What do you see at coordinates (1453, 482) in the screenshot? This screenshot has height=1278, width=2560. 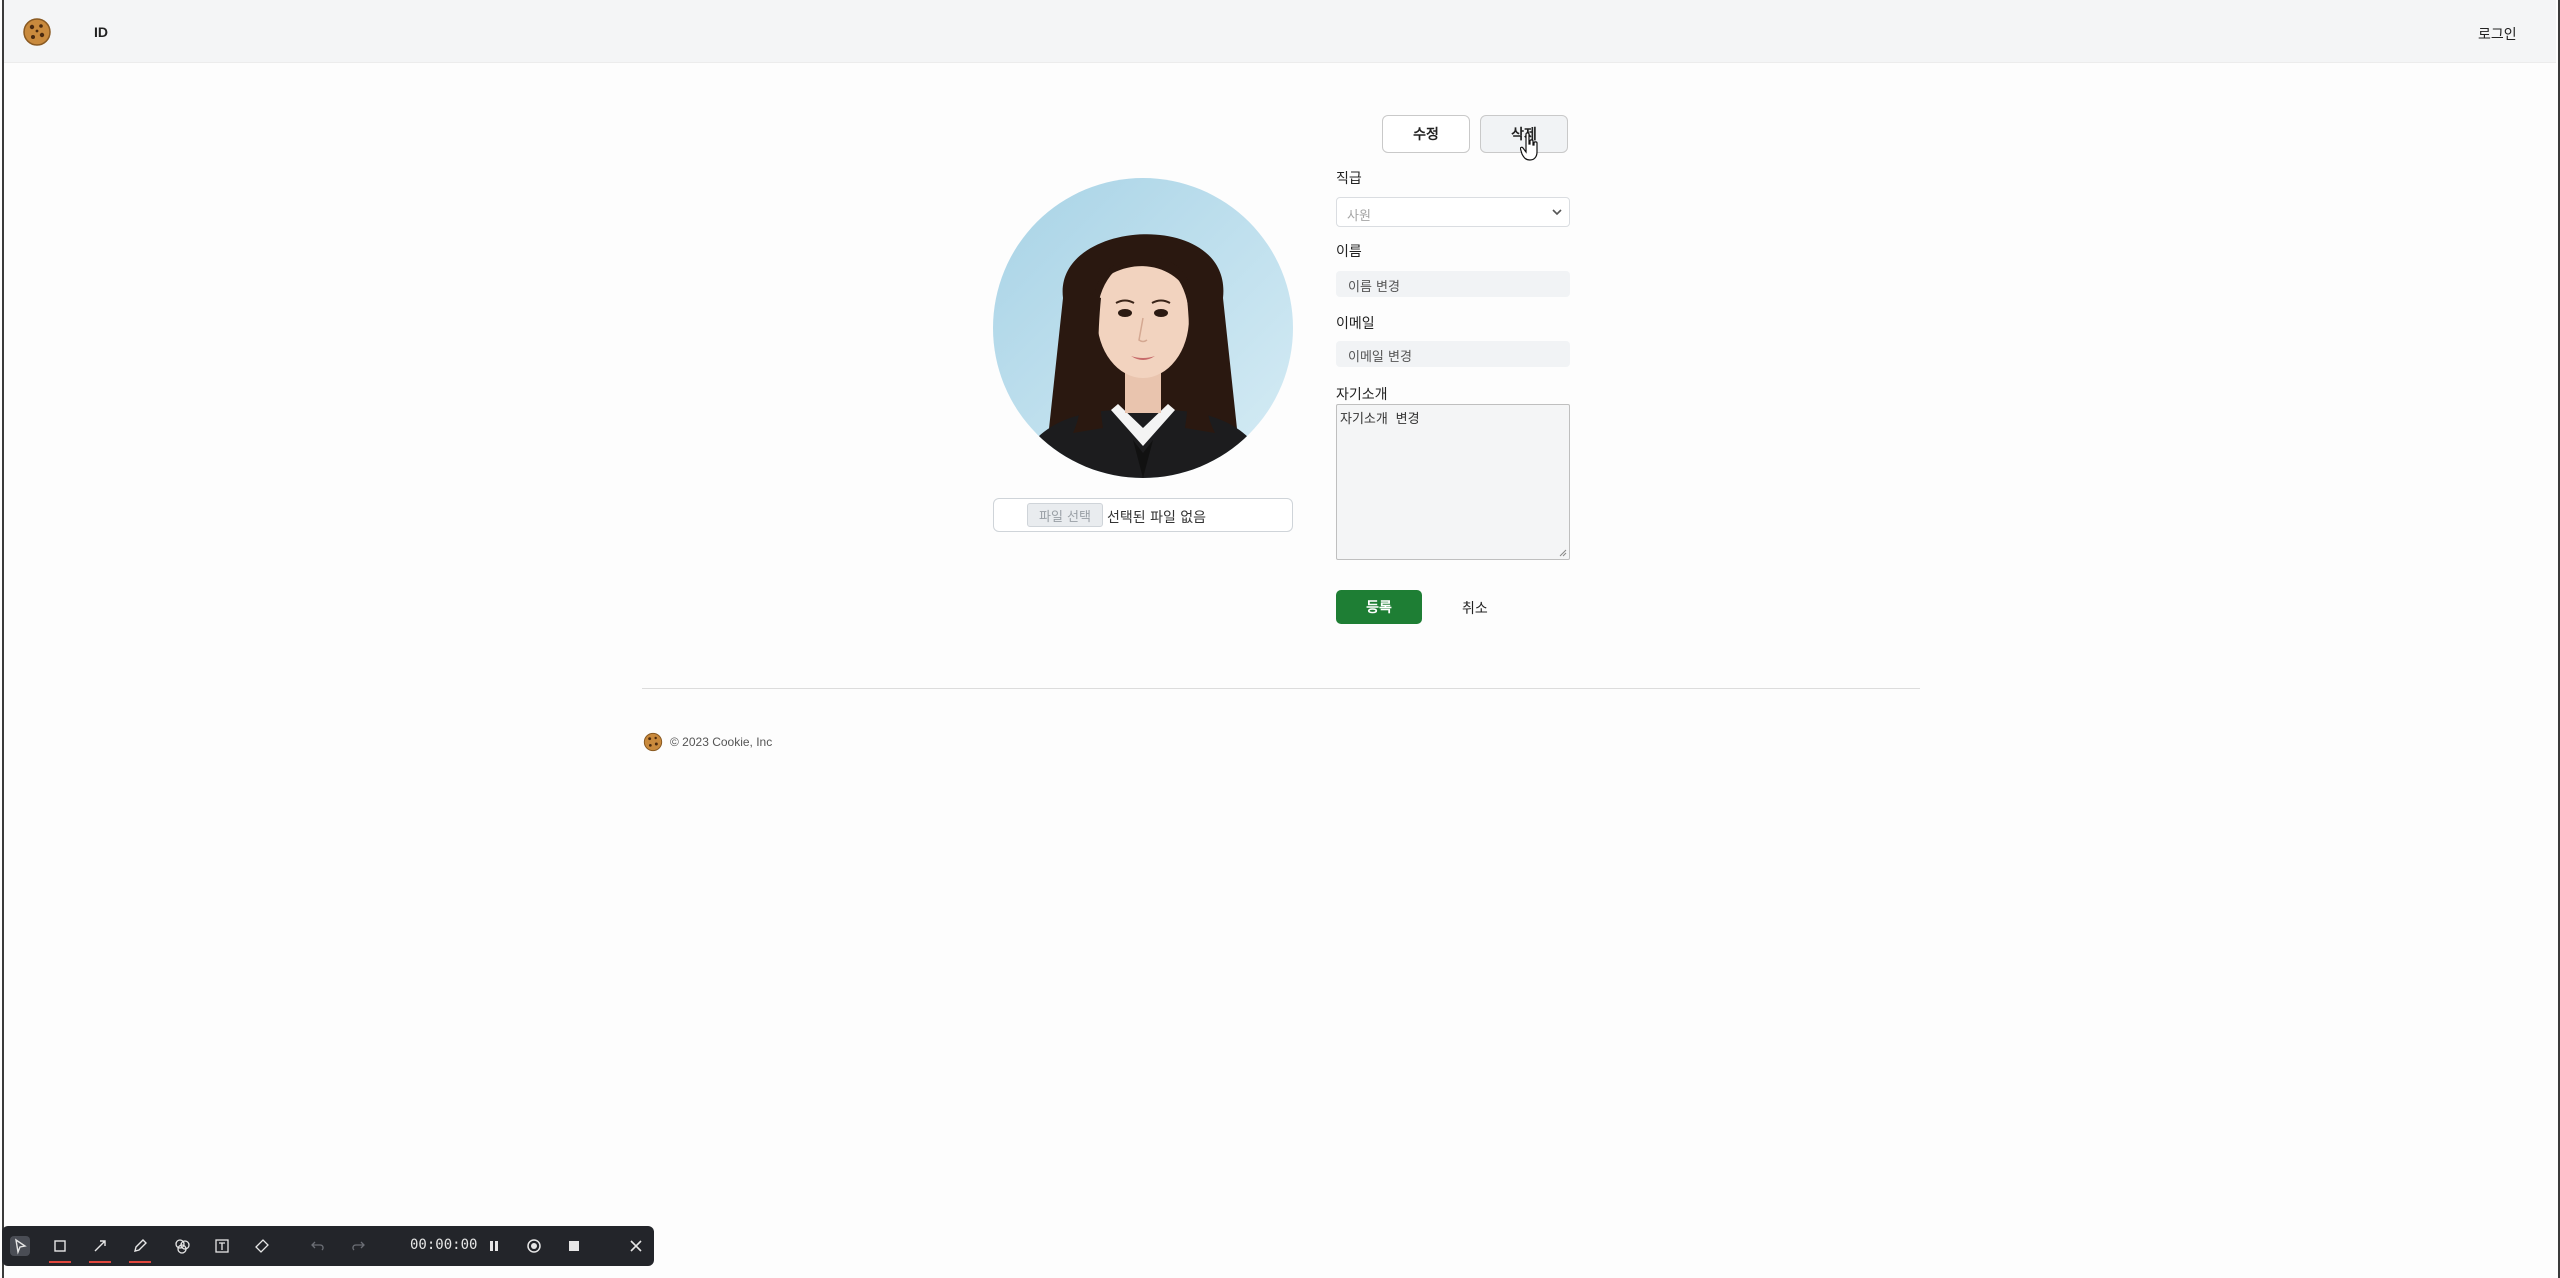 I see `bio-textarea: 자기소개 변경` at bounding box center [1453, 482].